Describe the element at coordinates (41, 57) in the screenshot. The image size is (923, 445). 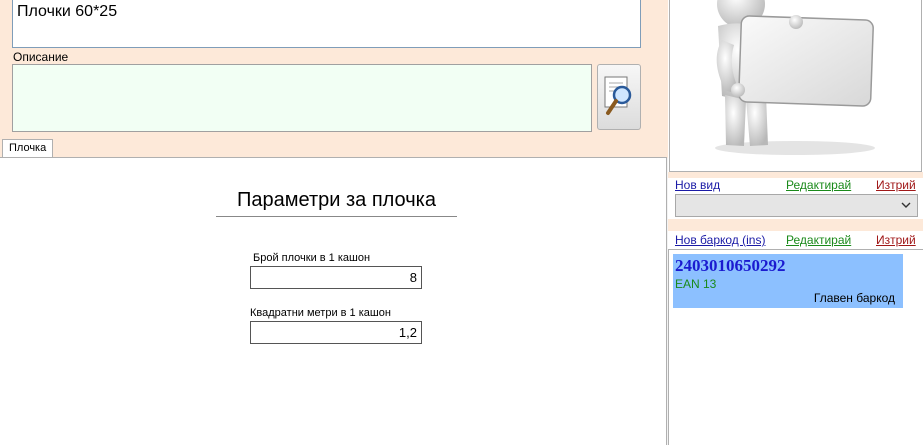
I see `description-label: Описание` at that location.